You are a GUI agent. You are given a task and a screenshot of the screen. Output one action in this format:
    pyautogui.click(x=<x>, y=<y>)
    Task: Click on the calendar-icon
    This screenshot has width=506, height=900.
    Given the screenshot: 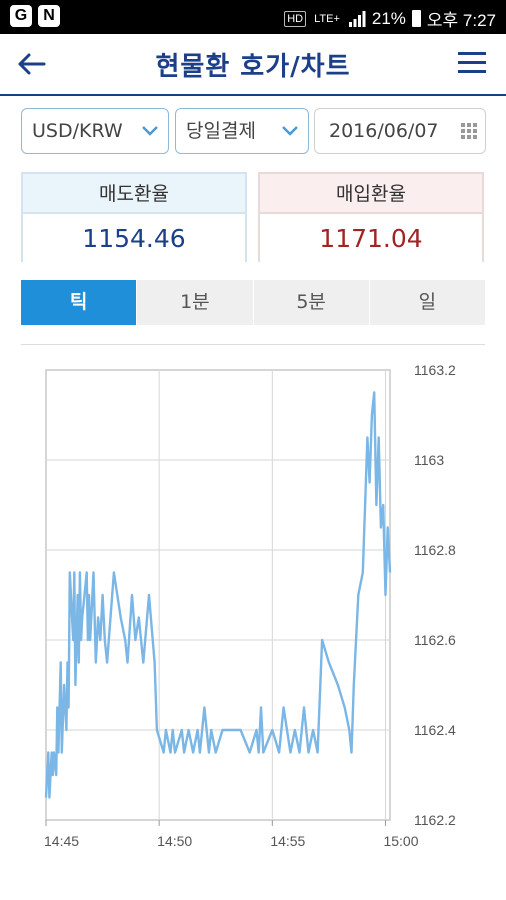 What is the action you would take?
    pyautogui.click(x=469, y=131)
    